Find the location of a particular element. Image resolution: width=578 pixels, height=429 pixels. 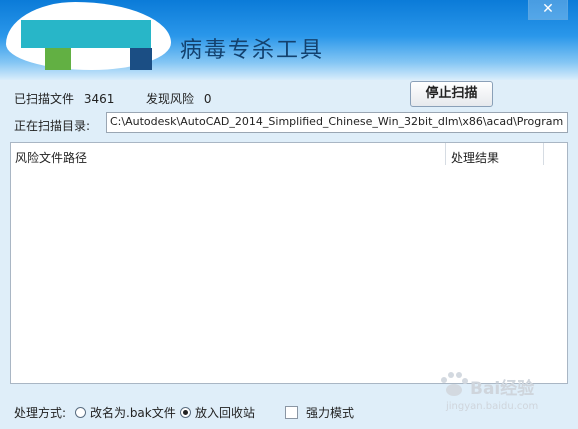

scanned-files-value: 3461 is located at coordinates (99, 99).